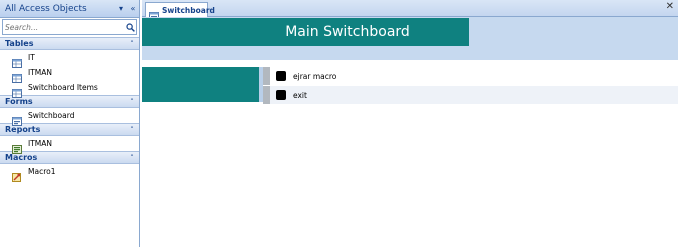 This screenshot has width=678, height=247. What do you see at coordinates (670, 6) in the screenshot?
I see `close-icon: ✕` at bounding box center [670, 6].